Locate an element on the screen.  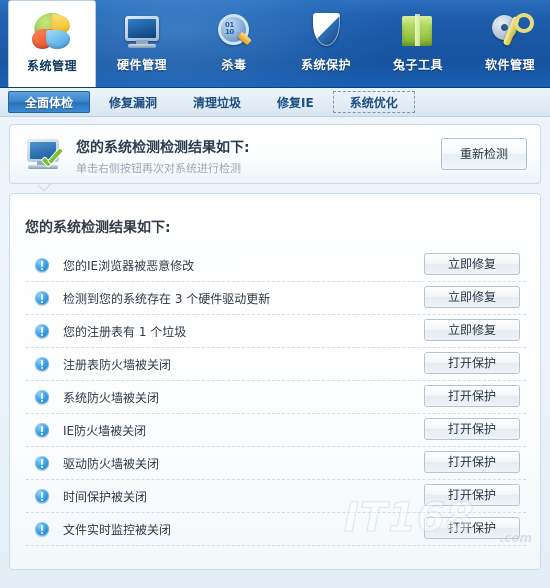
banner-pointer is located at coordinates (44, 188).